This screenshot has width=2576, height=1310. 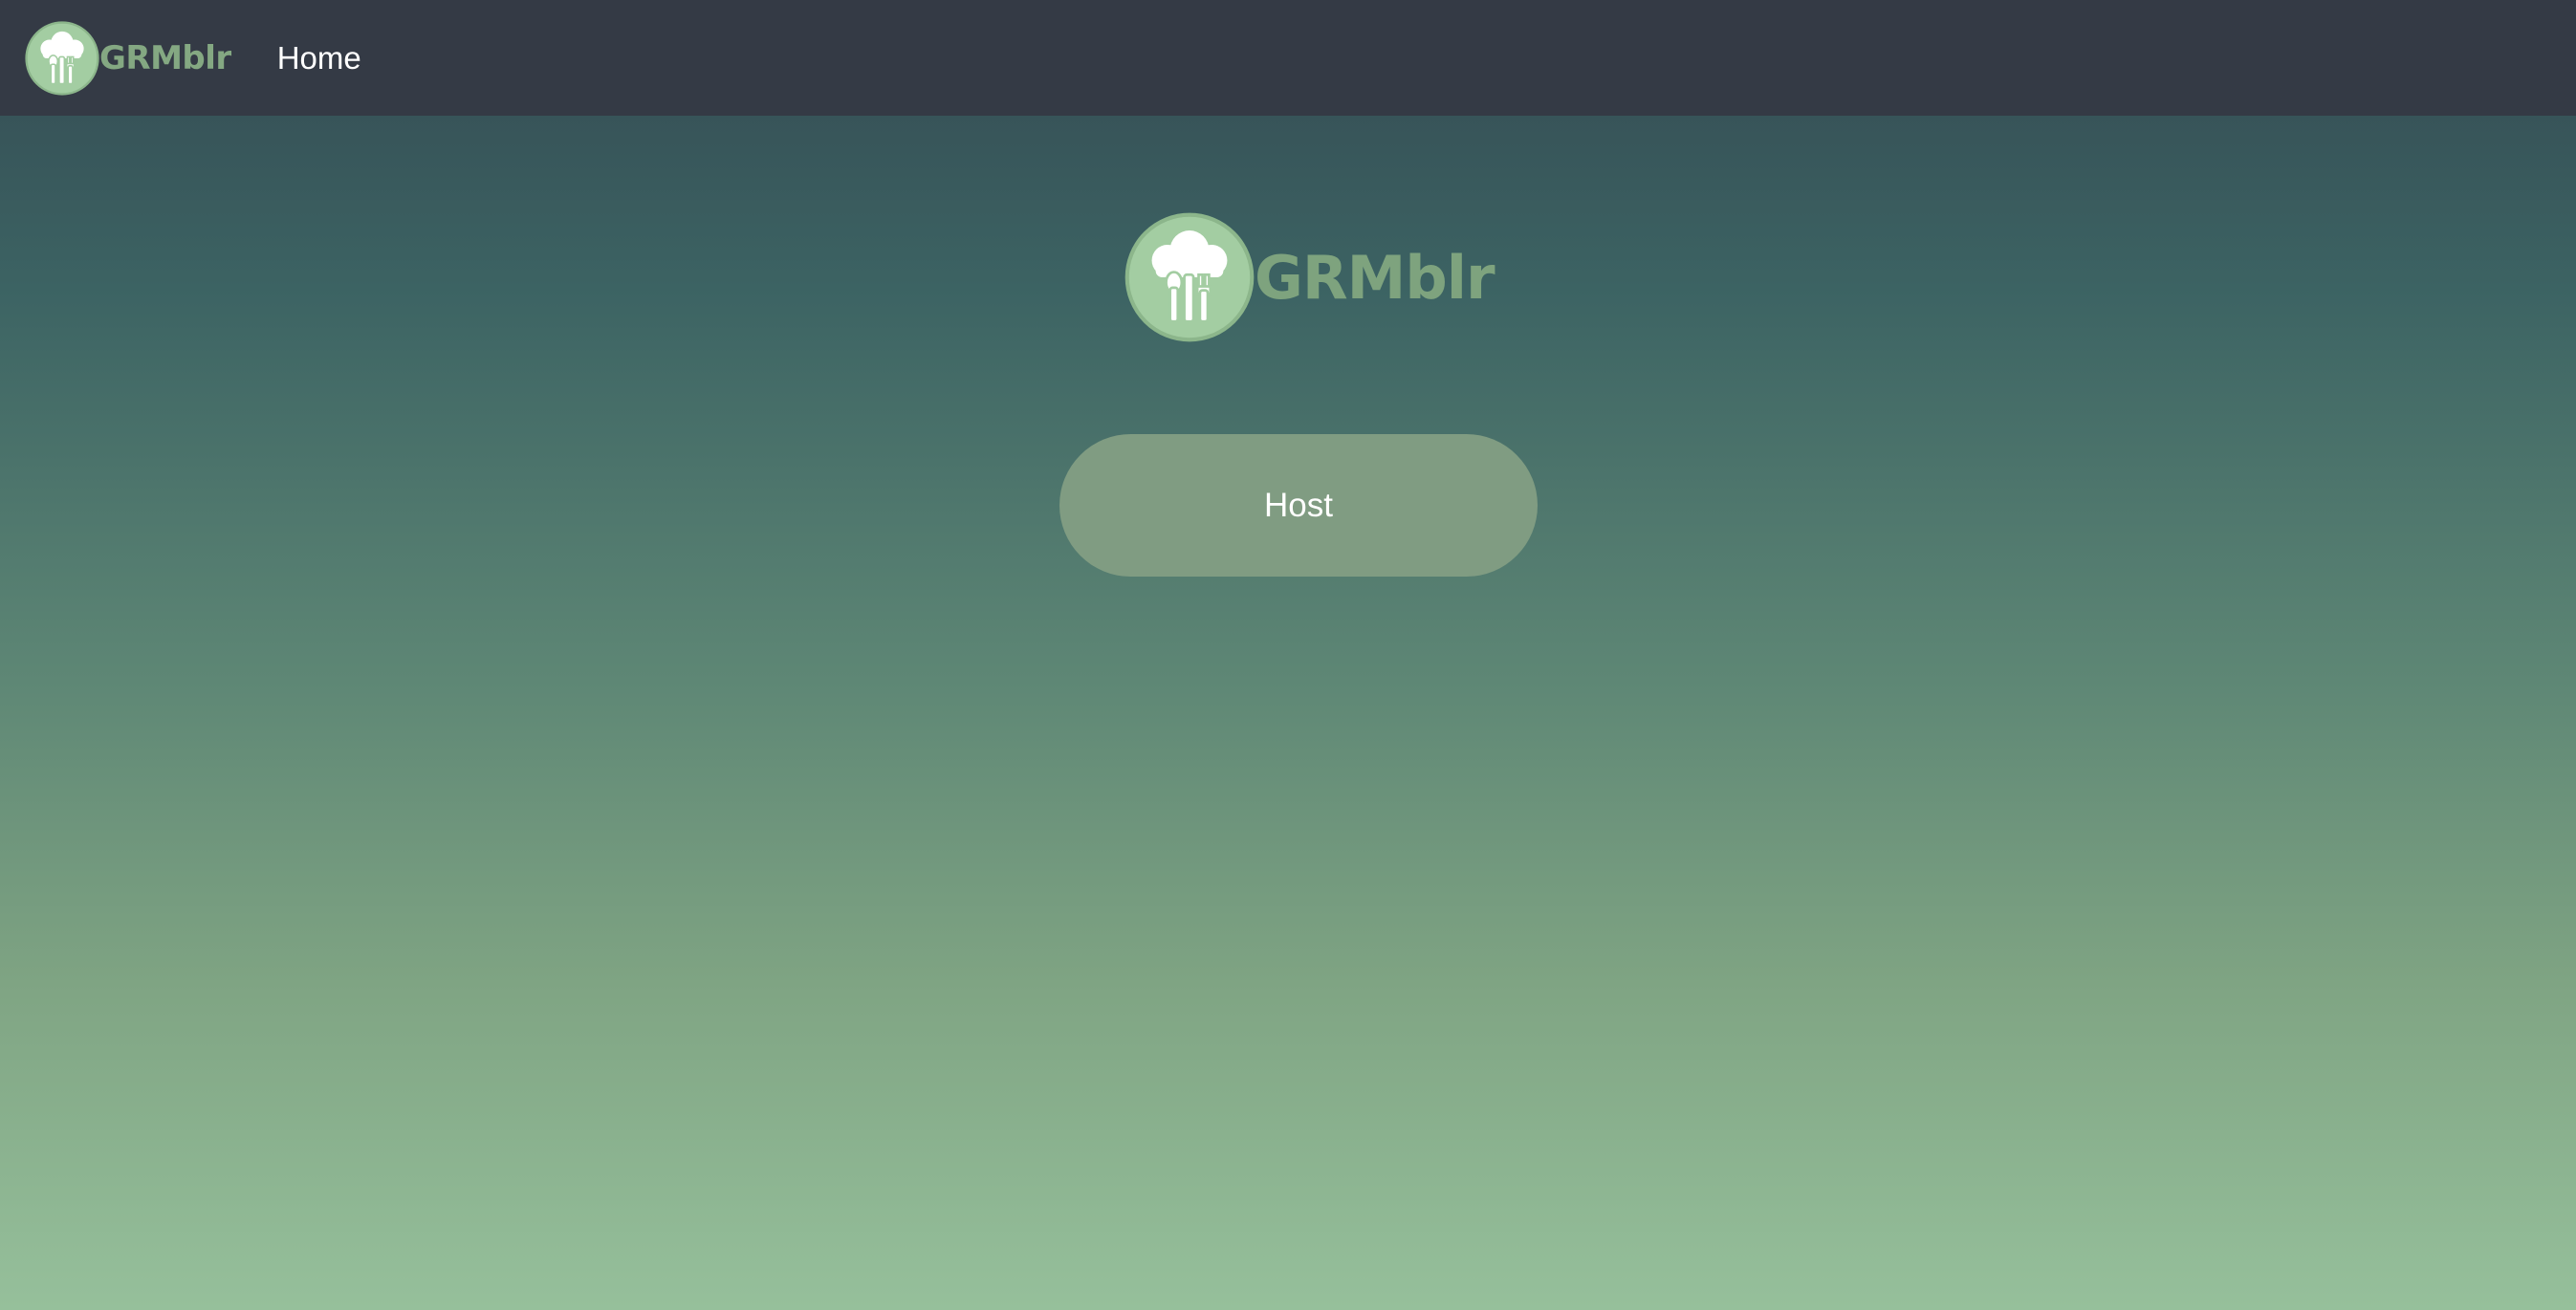 I want to click on brand-name: GRMblr, so click(x=165, y=58).